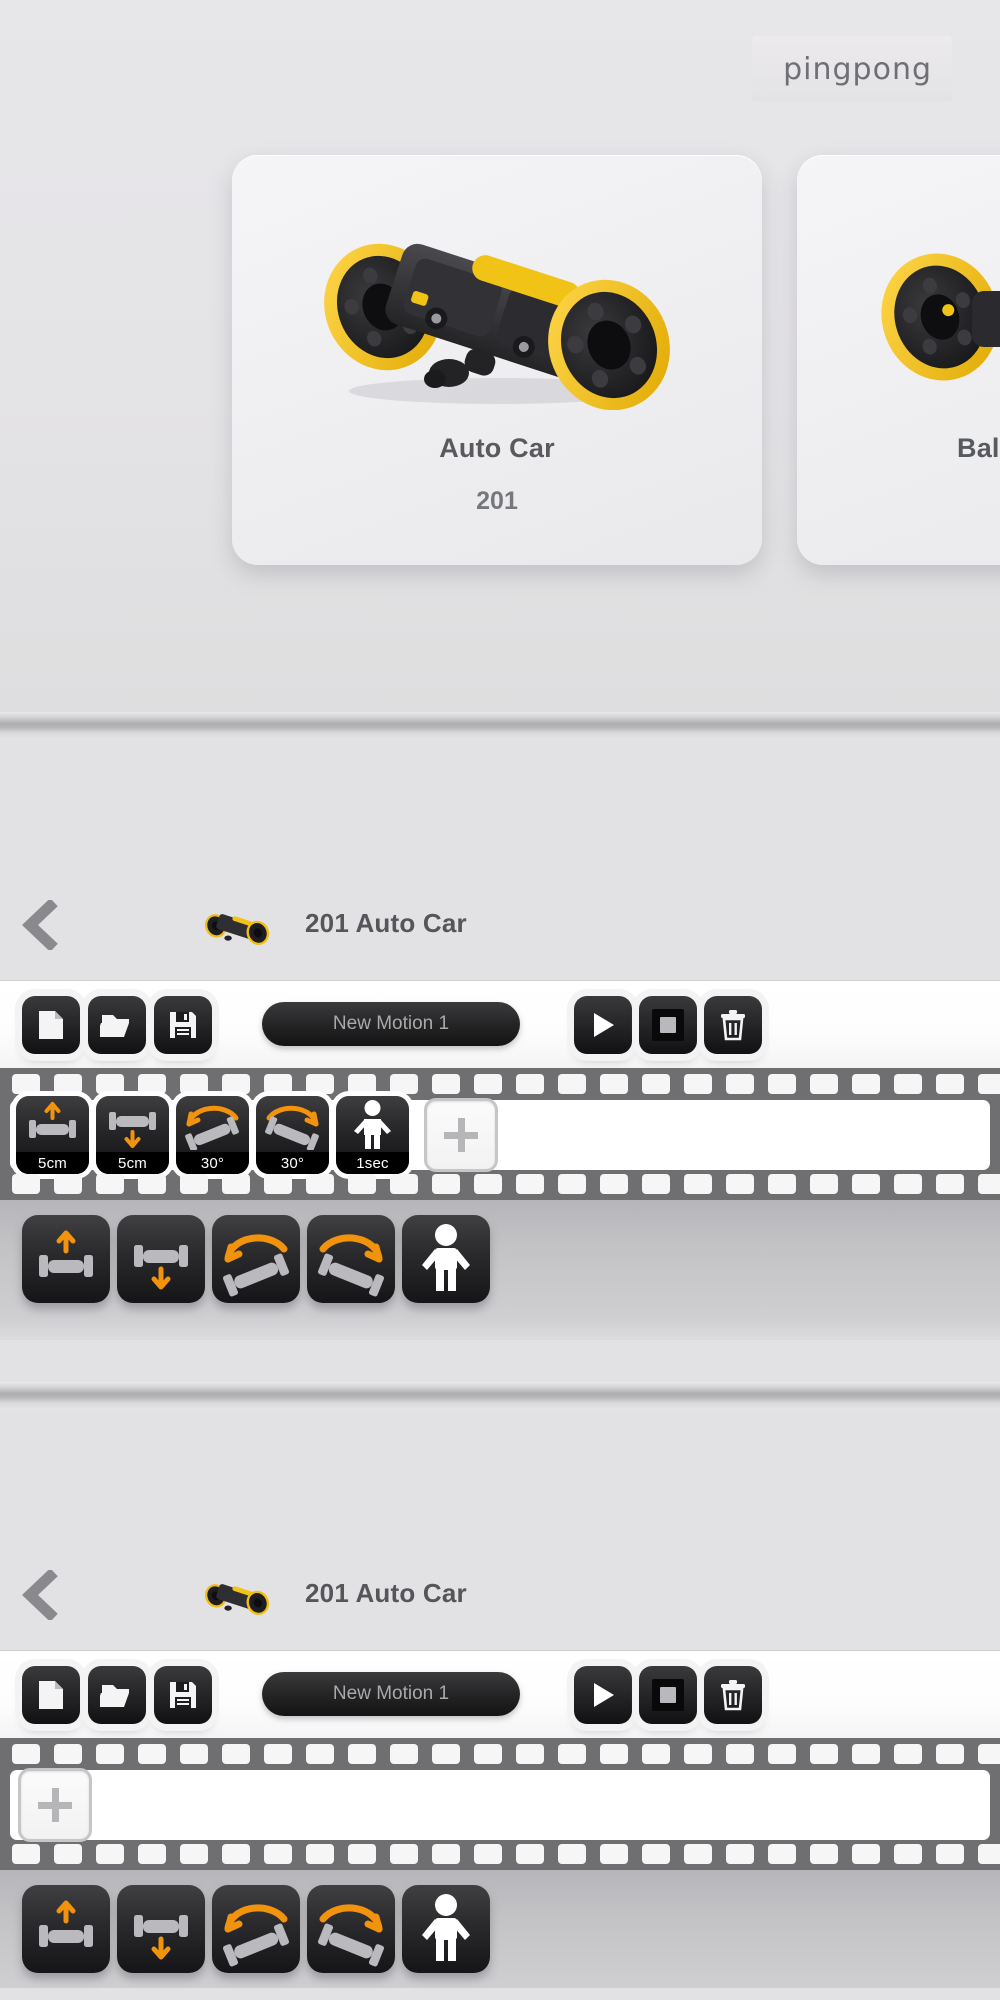  Describe the element at coordinates (237, 929) in the screenshot. I see `auto-car-thumb-icon` at that location.